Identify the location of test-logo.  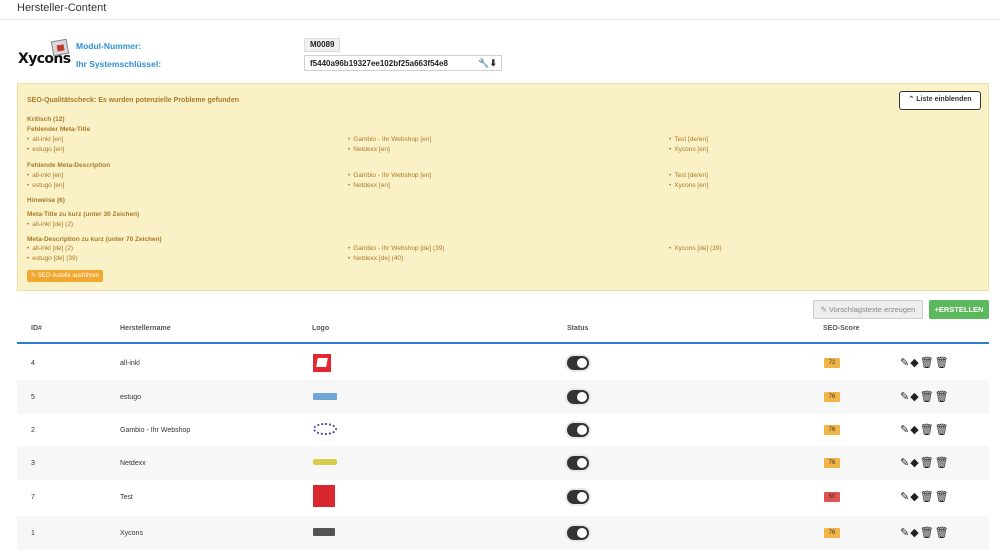
(324, 496).